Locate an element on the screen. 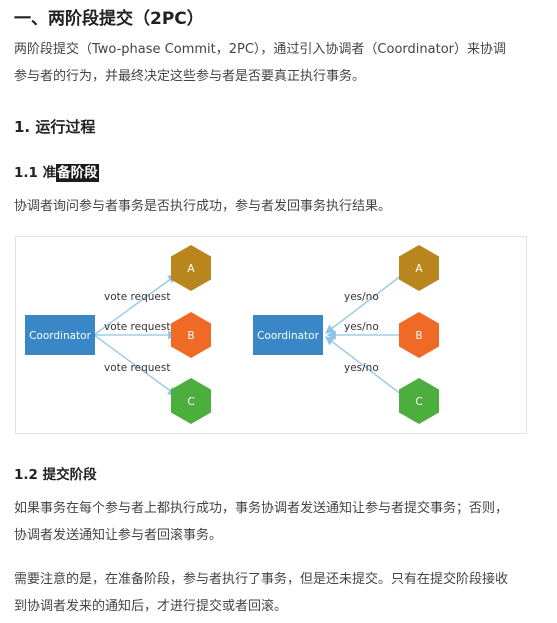  prepare-phase-text: 协调者询问参与者事务是否执行成功，参与者发回事务执行结果。 is located at coordinates (203, 206).